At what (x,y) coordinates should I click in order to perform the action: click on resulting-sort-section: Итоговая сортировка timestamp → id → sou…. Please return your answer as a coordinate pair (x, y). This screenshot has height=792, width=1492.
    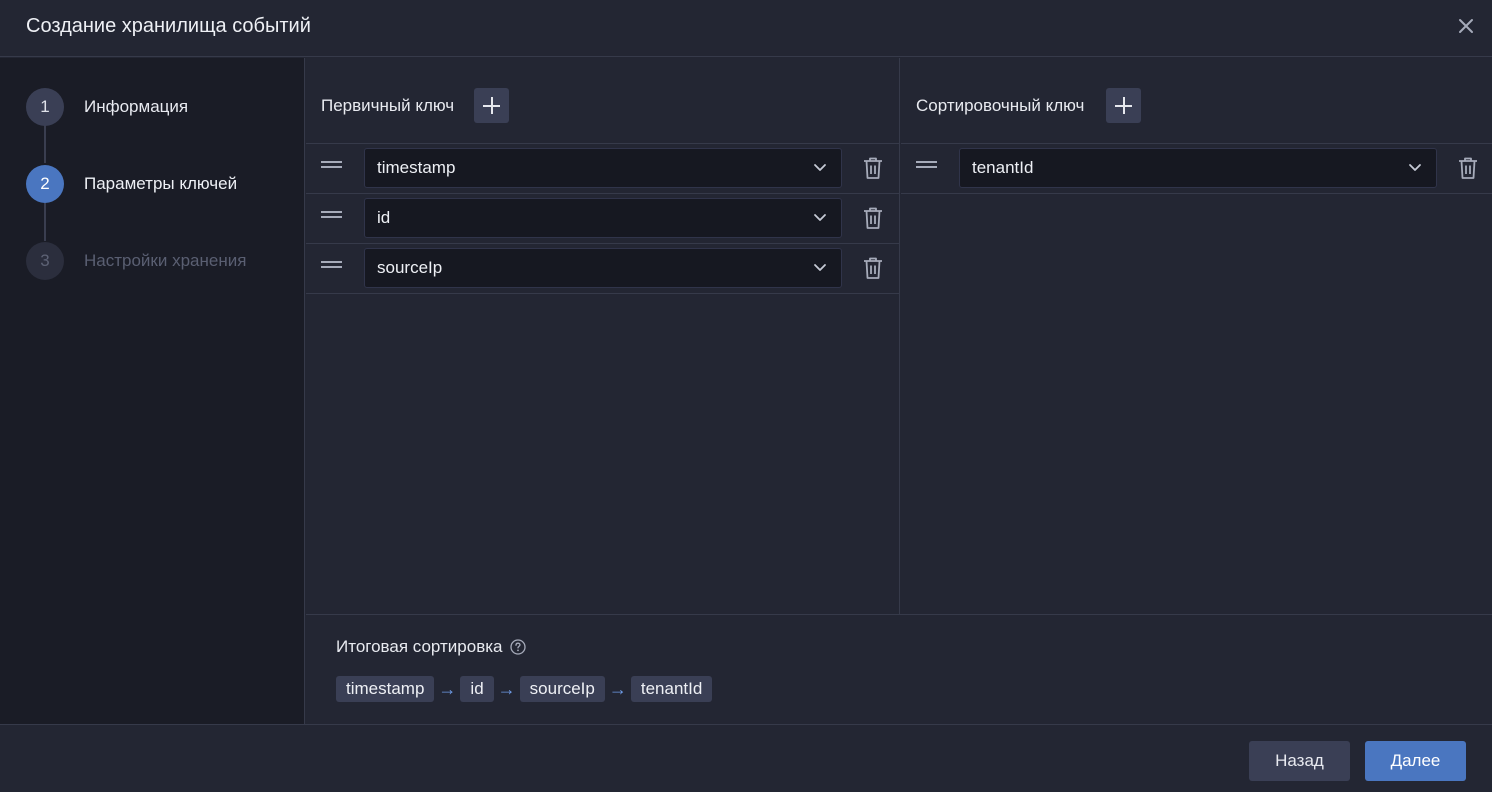
    Looking at the image, I should click on (899, 669).